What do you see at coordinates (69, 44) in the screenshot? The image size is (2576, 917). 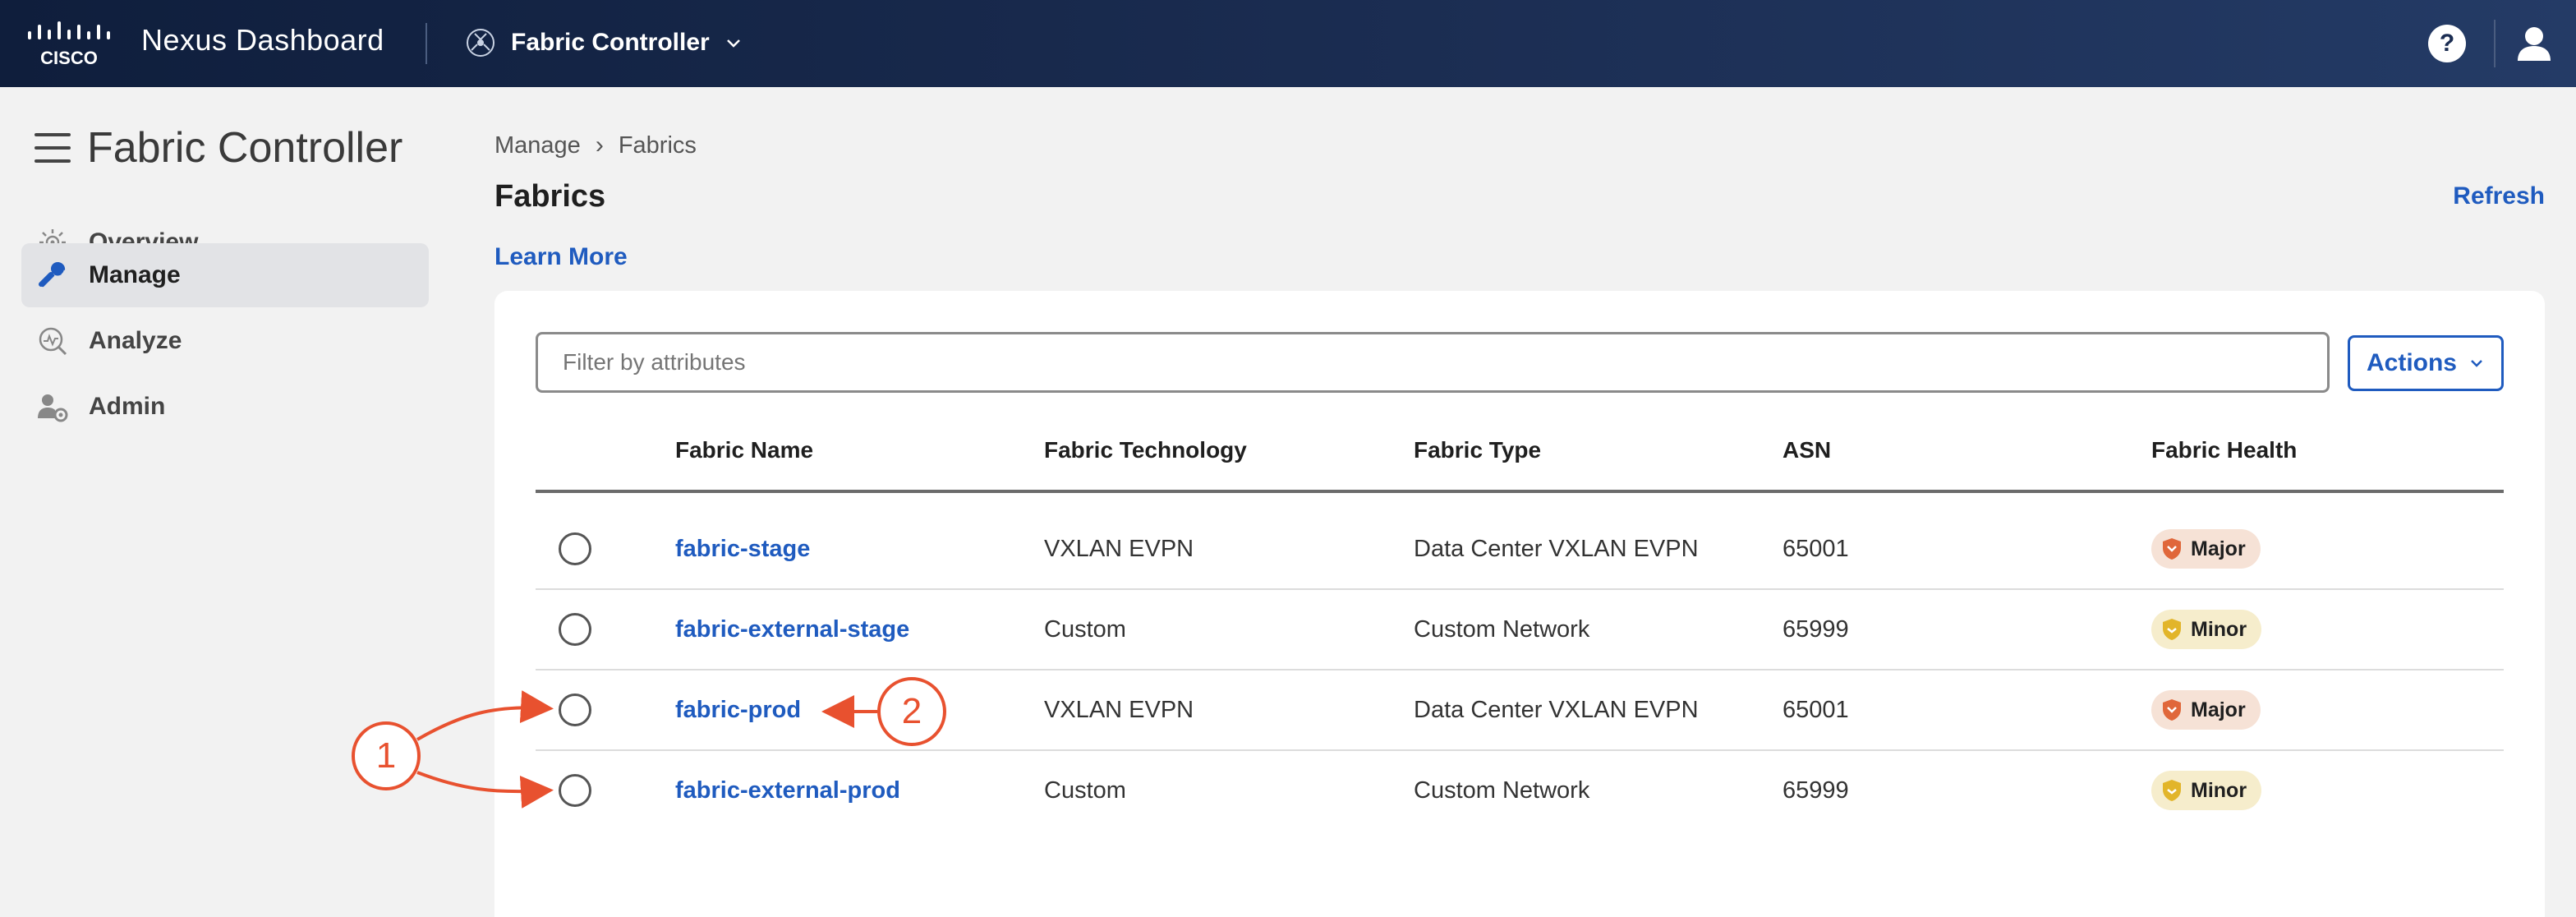 I see `cisco-logo-icon: CISCO` at bounding box center [69, 44].